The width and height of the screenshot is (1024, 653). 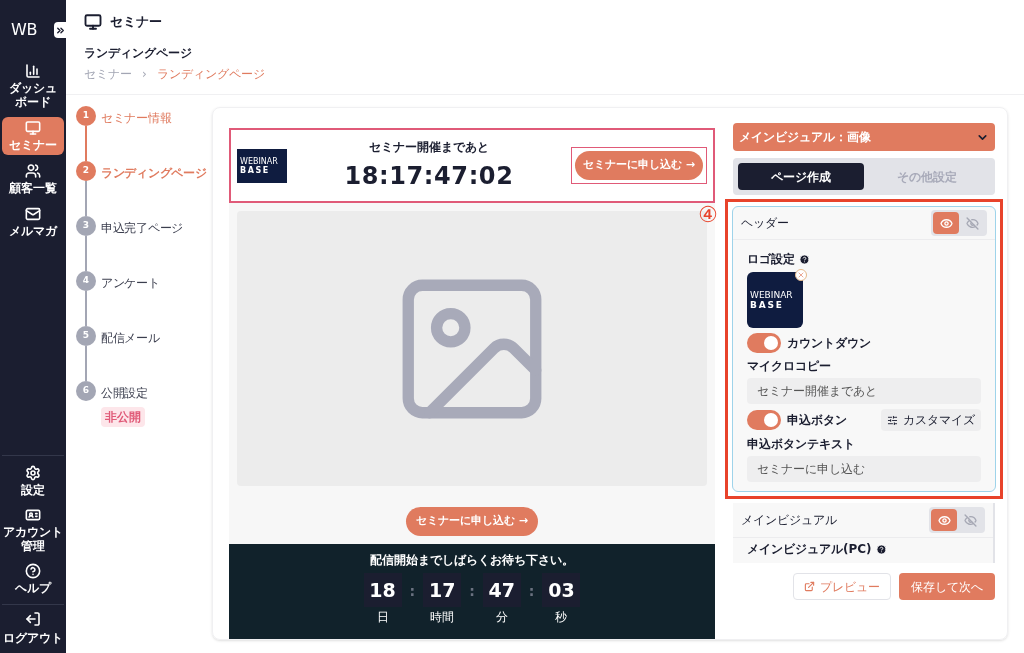 I want to click on countdown-timer: 18:17:47:02, so click(x=429, y=176).